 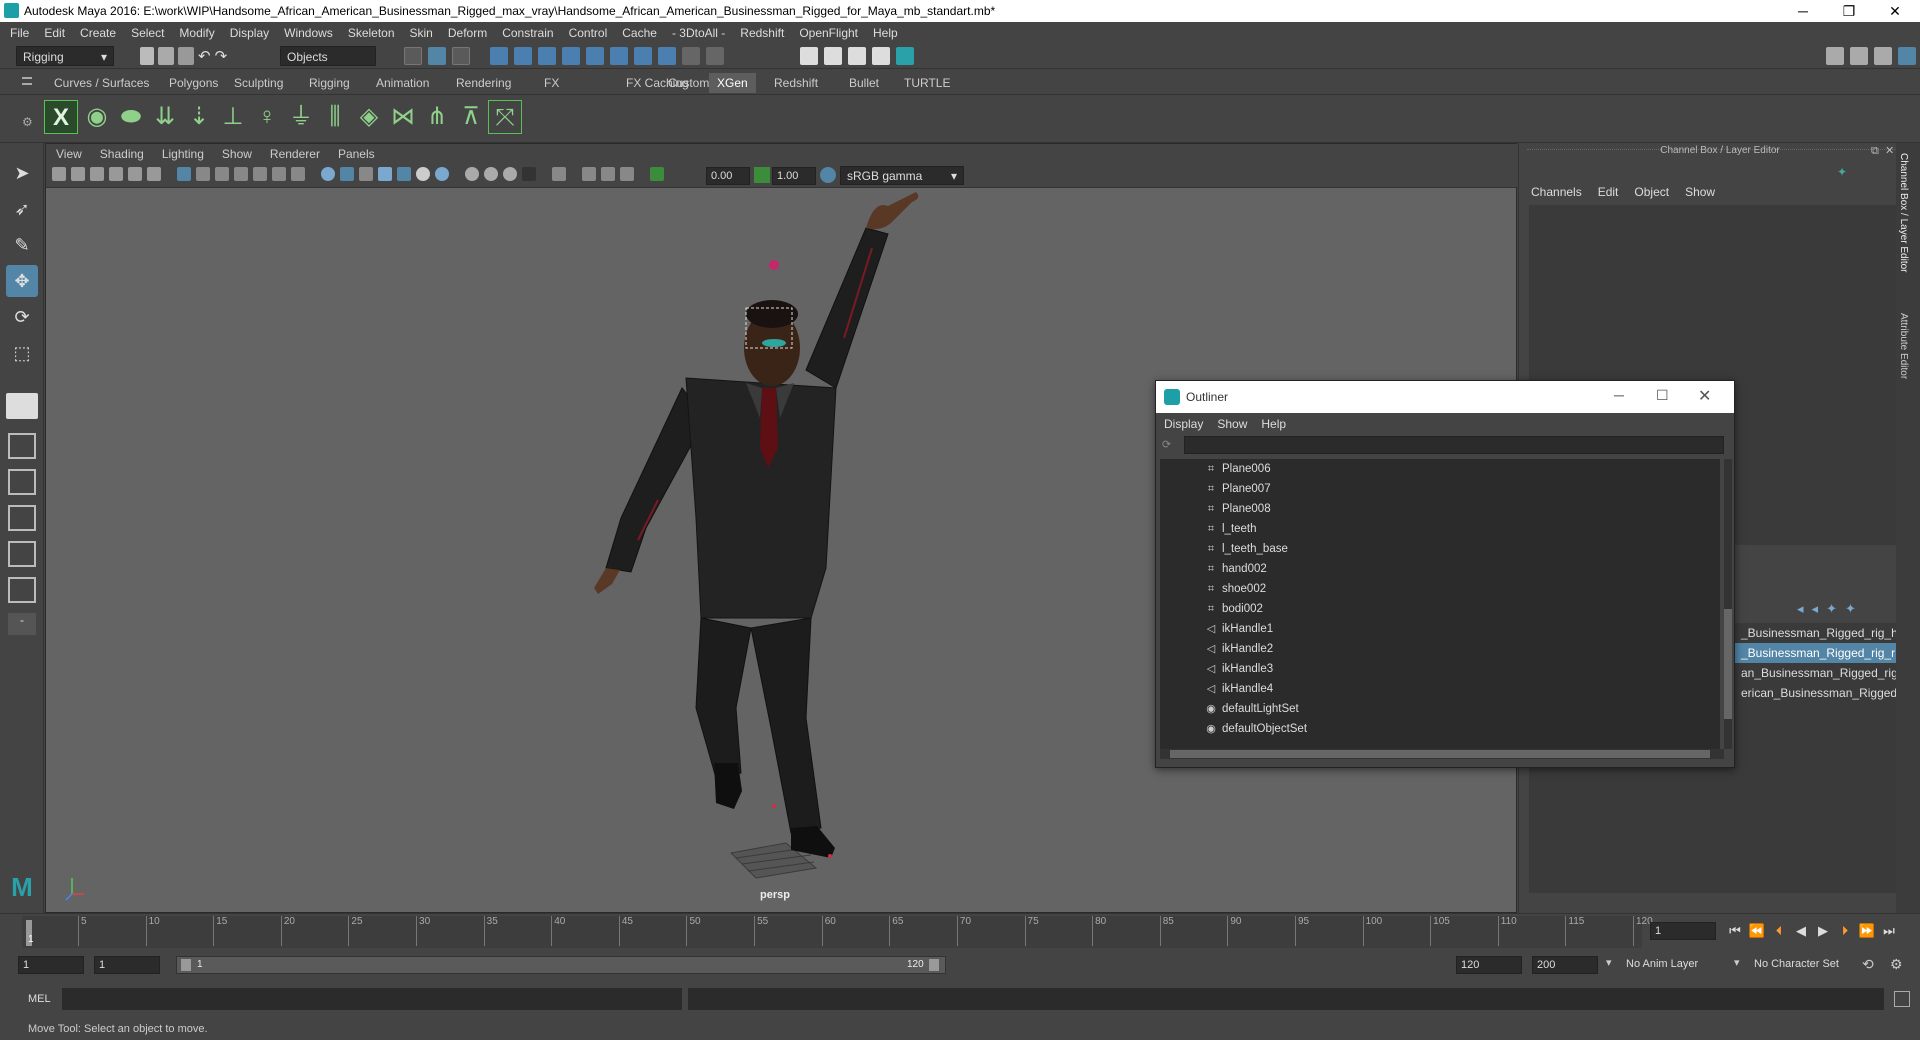 I want to click on mel-label: MEL, so click(x=39, y=999).